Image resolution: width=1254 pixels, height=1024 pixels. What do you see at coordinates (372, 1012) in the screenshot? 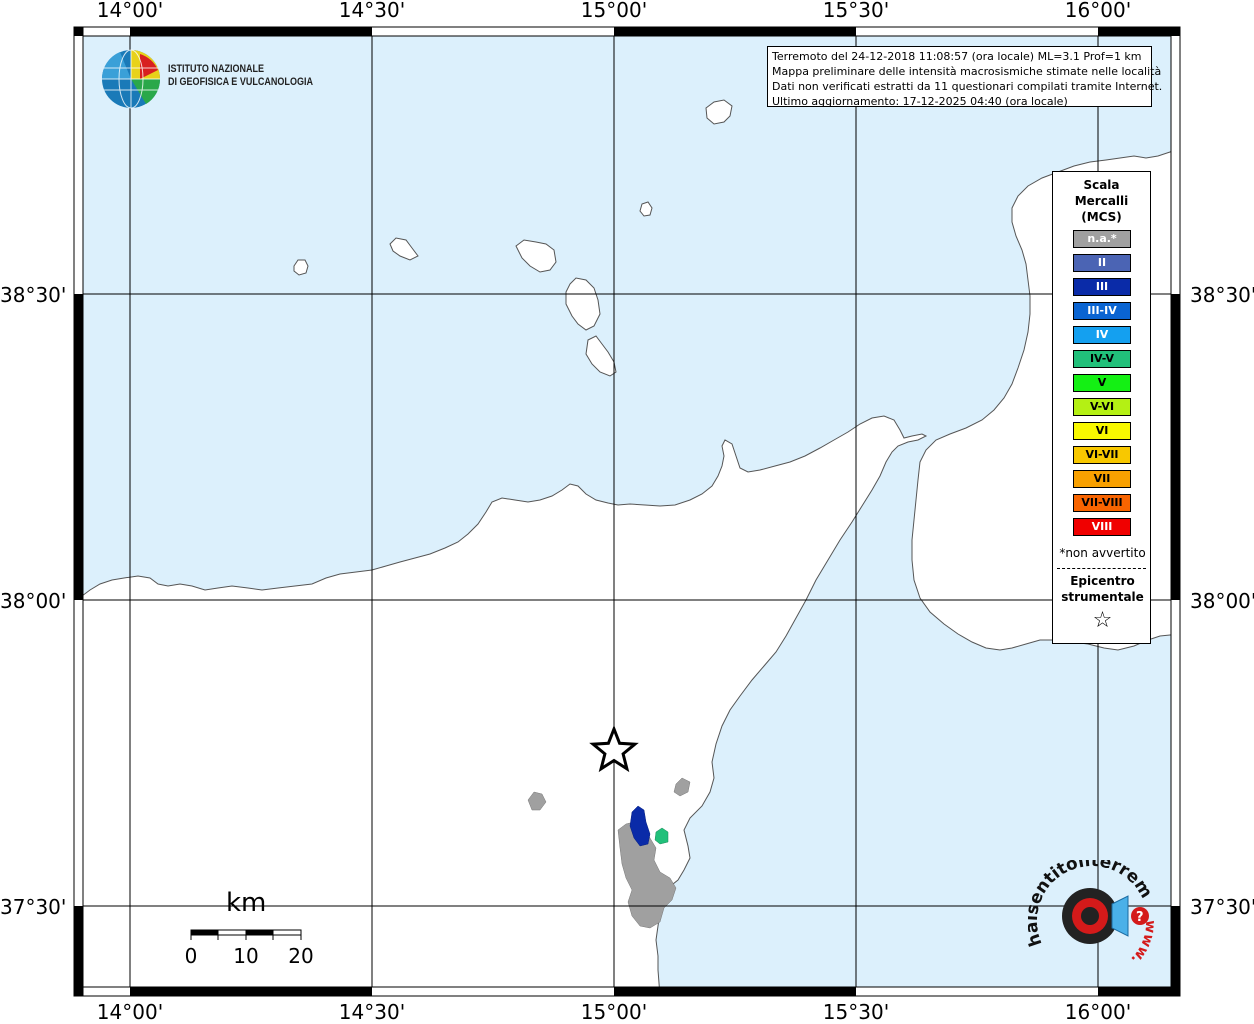
I see `lon-label-bottom-2: 14°30'` at bounding box center [372, 1012].